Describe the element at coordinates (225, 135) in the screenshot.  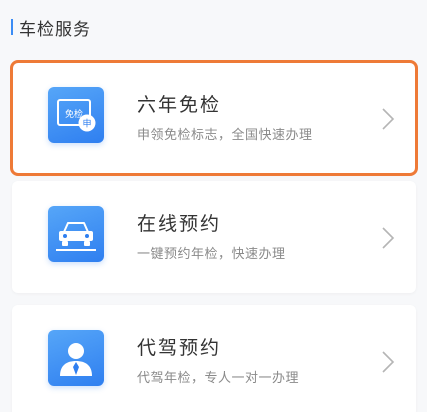
I see `service-subtitle: 申领免检标志，全国快速办理` at that location.